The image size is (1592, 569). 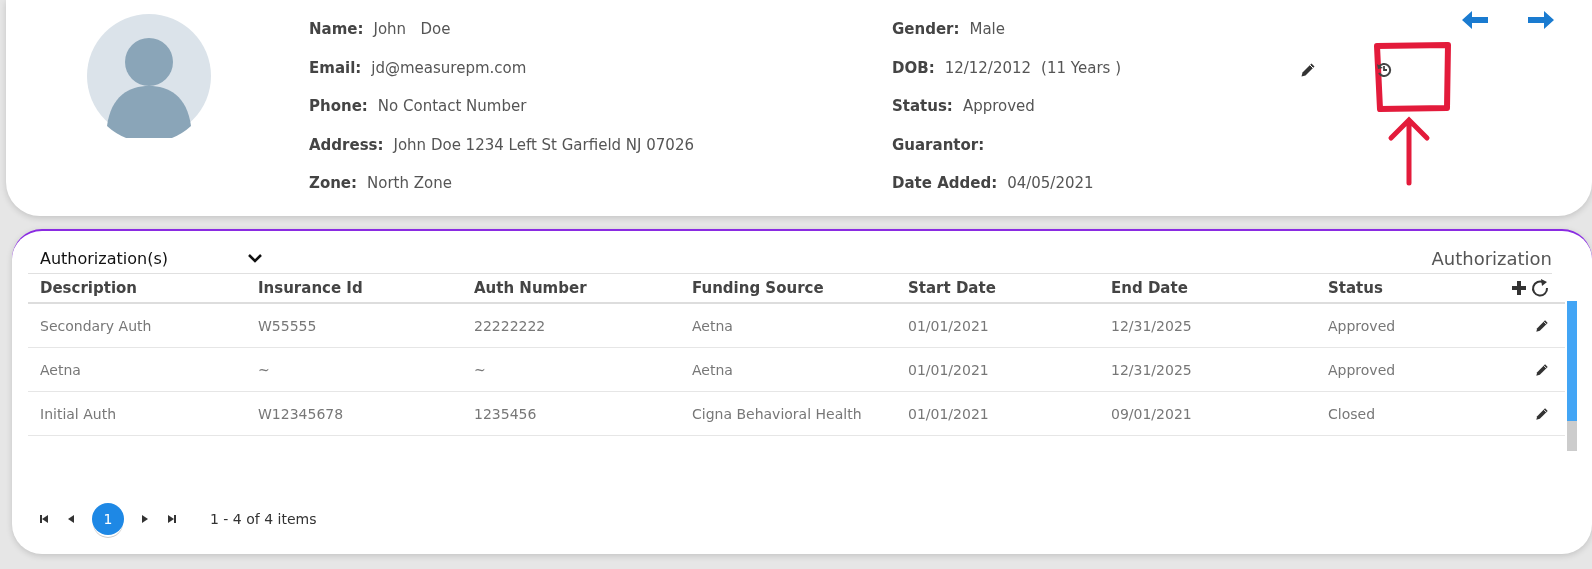 I want to click on table-cell-text: 1235456, so click(x=505, y=413).